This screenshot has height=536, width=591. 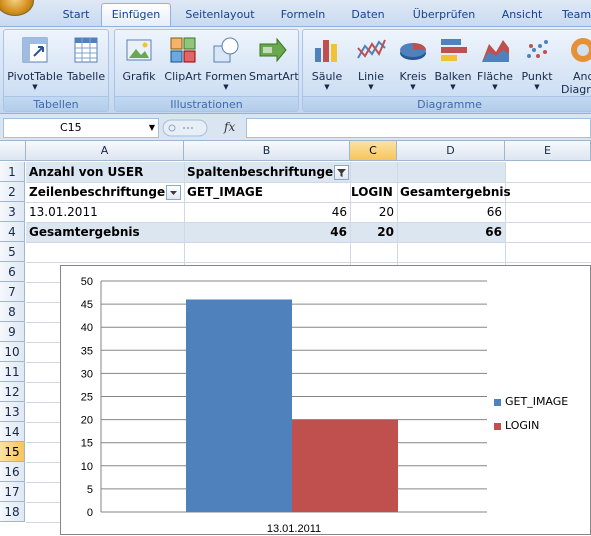 What do you see at coordinates (12, 232) in the screenshot?
I see `row-header: 4` at bounding box center [12, 232].